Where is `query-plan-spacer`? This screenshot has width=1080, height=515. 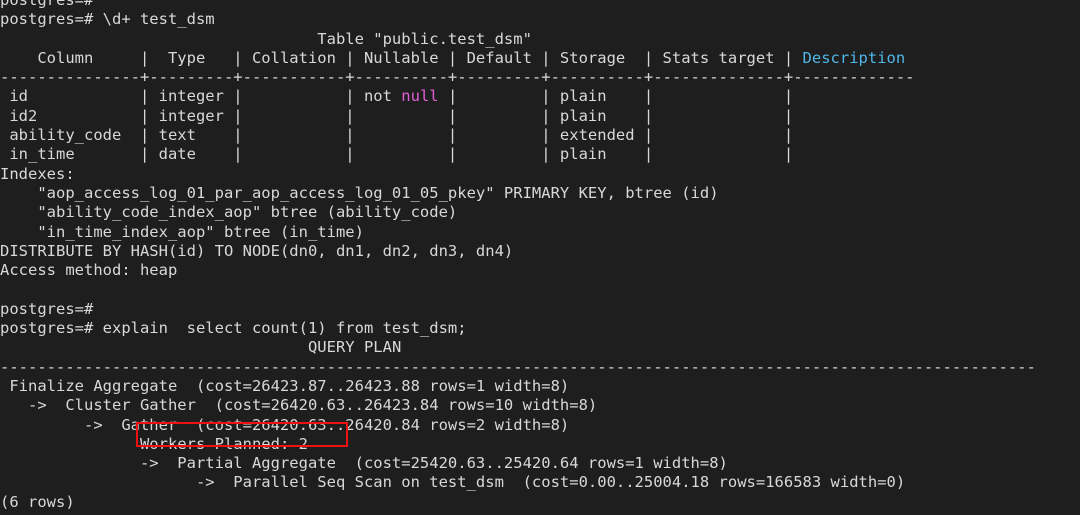 query-plan-spacer is located at coordinates (154, 347).